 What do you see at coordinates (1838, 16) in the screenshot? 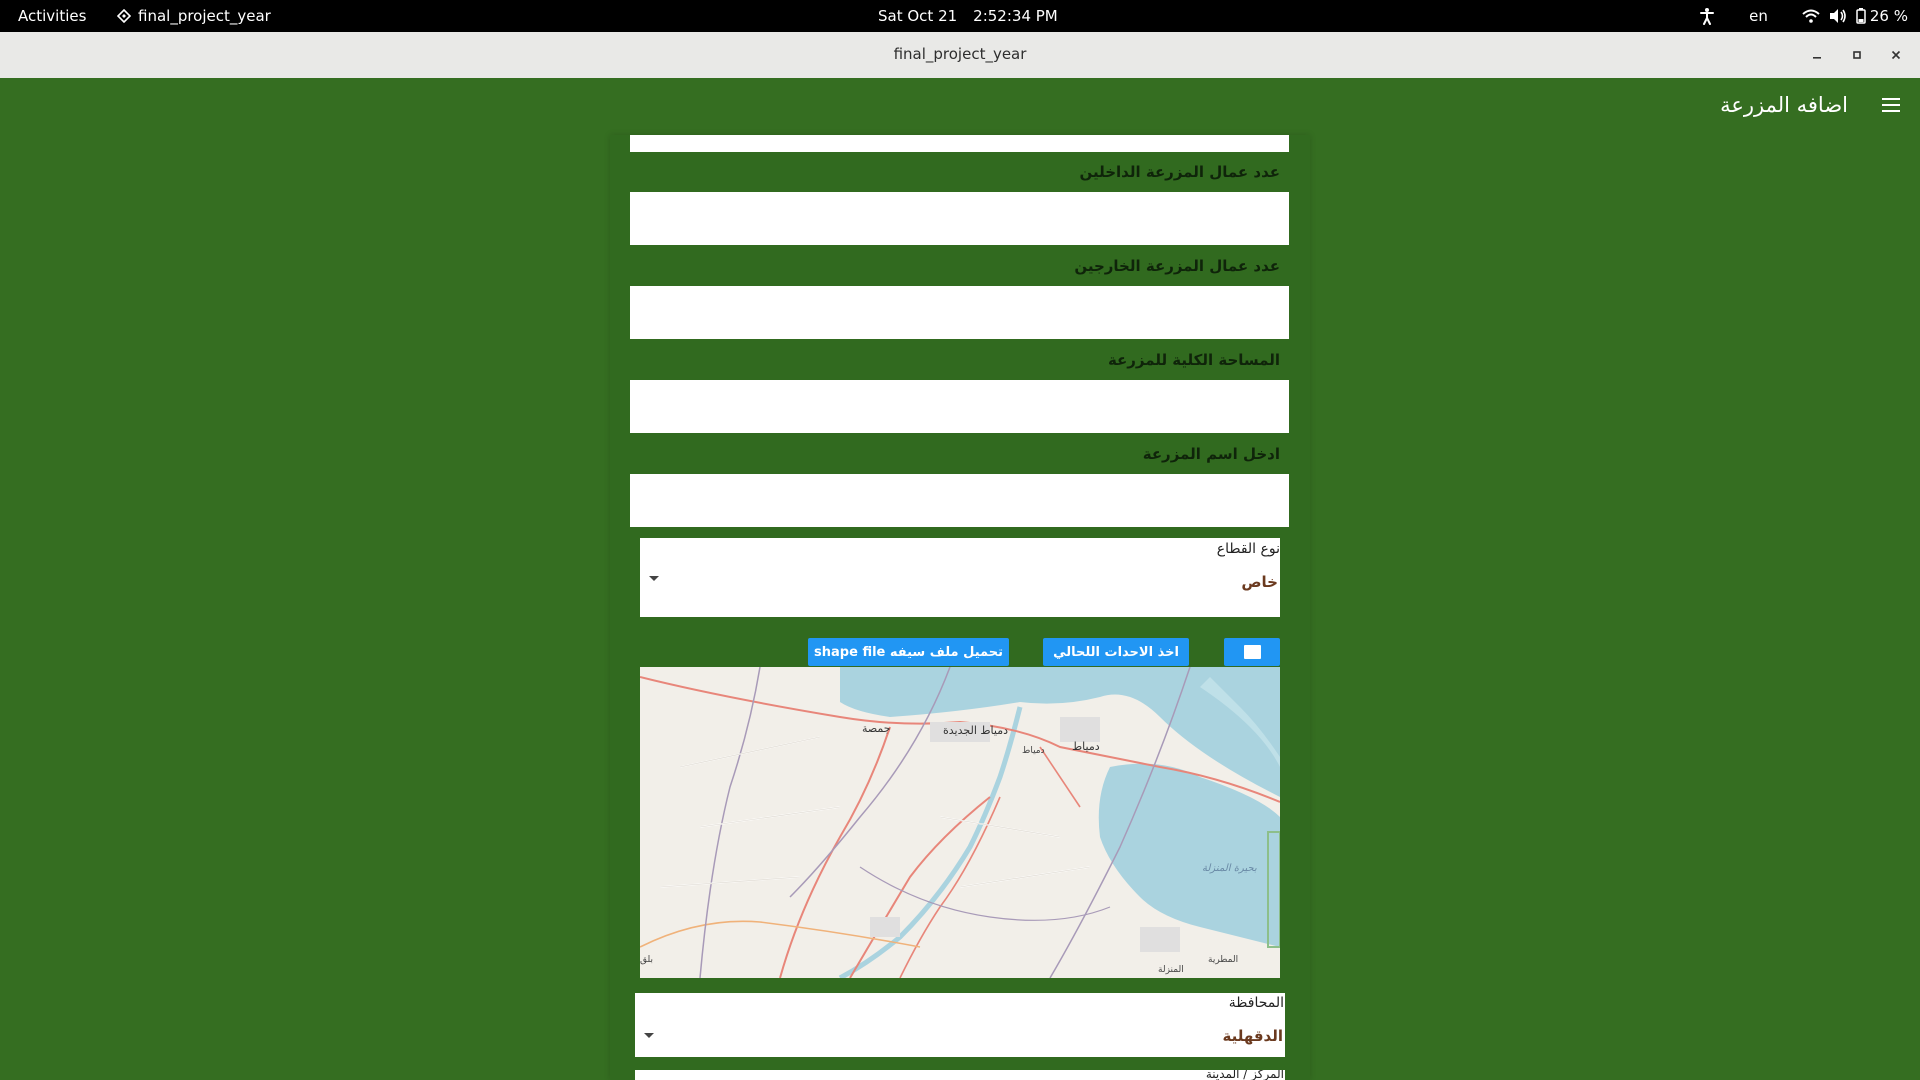
I see `volume-icon` at bounding box center [1838, 16].